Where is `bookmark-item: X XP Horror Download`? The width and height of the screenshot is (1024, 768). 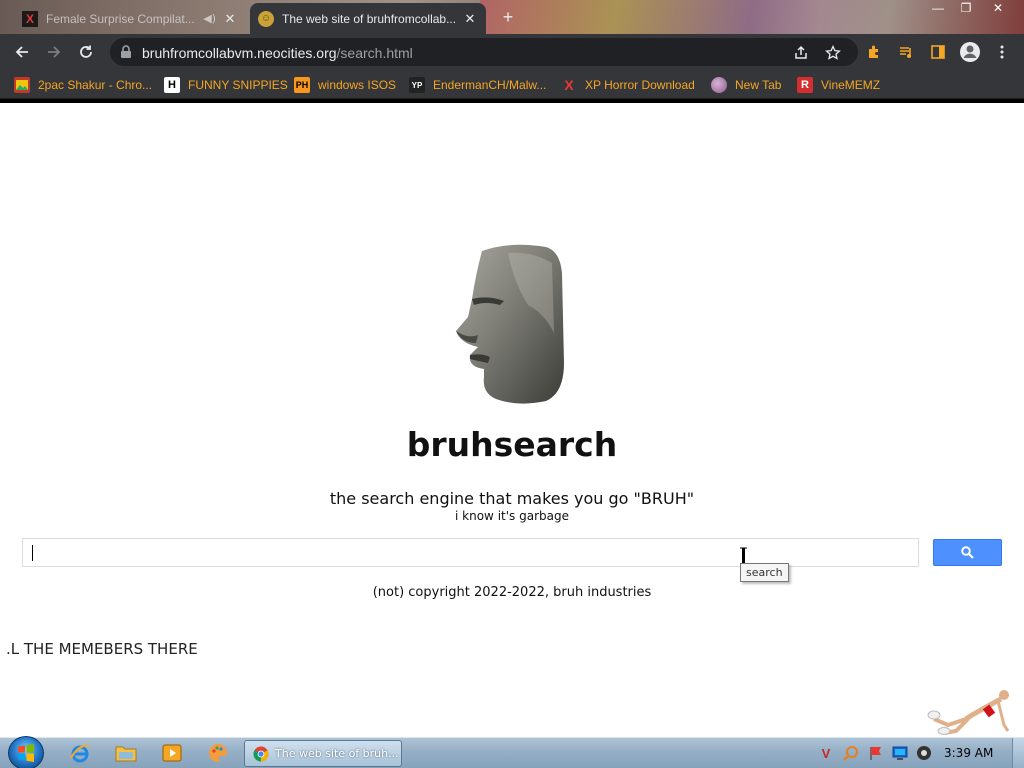
bookmark-item: X XP Horror Download is located at coordinates (628, 85).